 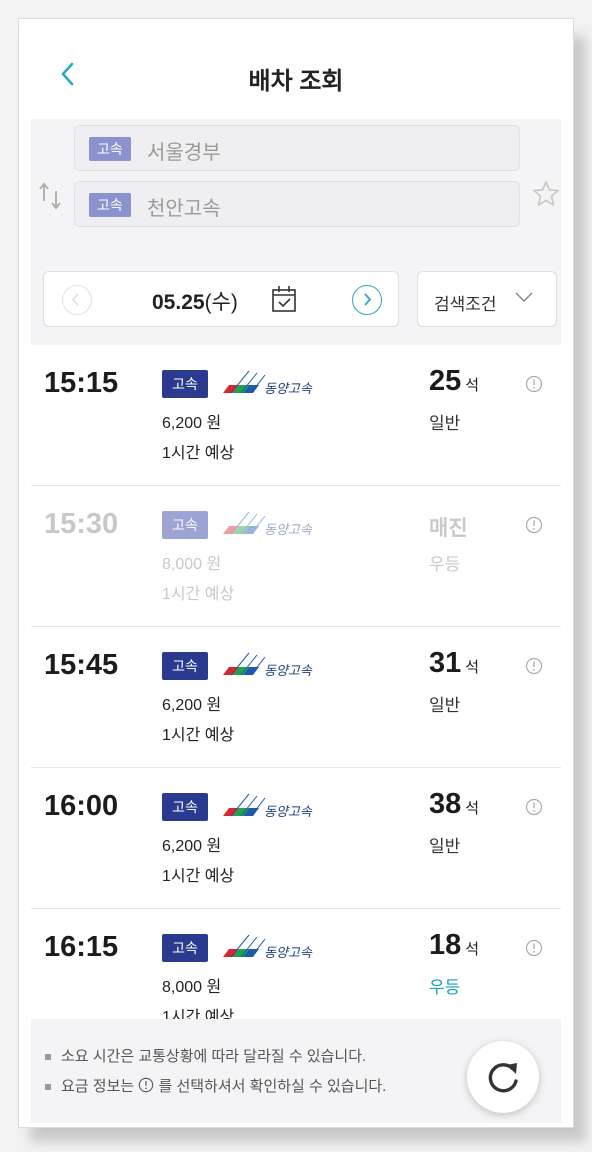 I want to click on next-date-button, so click(x=367, y=300).